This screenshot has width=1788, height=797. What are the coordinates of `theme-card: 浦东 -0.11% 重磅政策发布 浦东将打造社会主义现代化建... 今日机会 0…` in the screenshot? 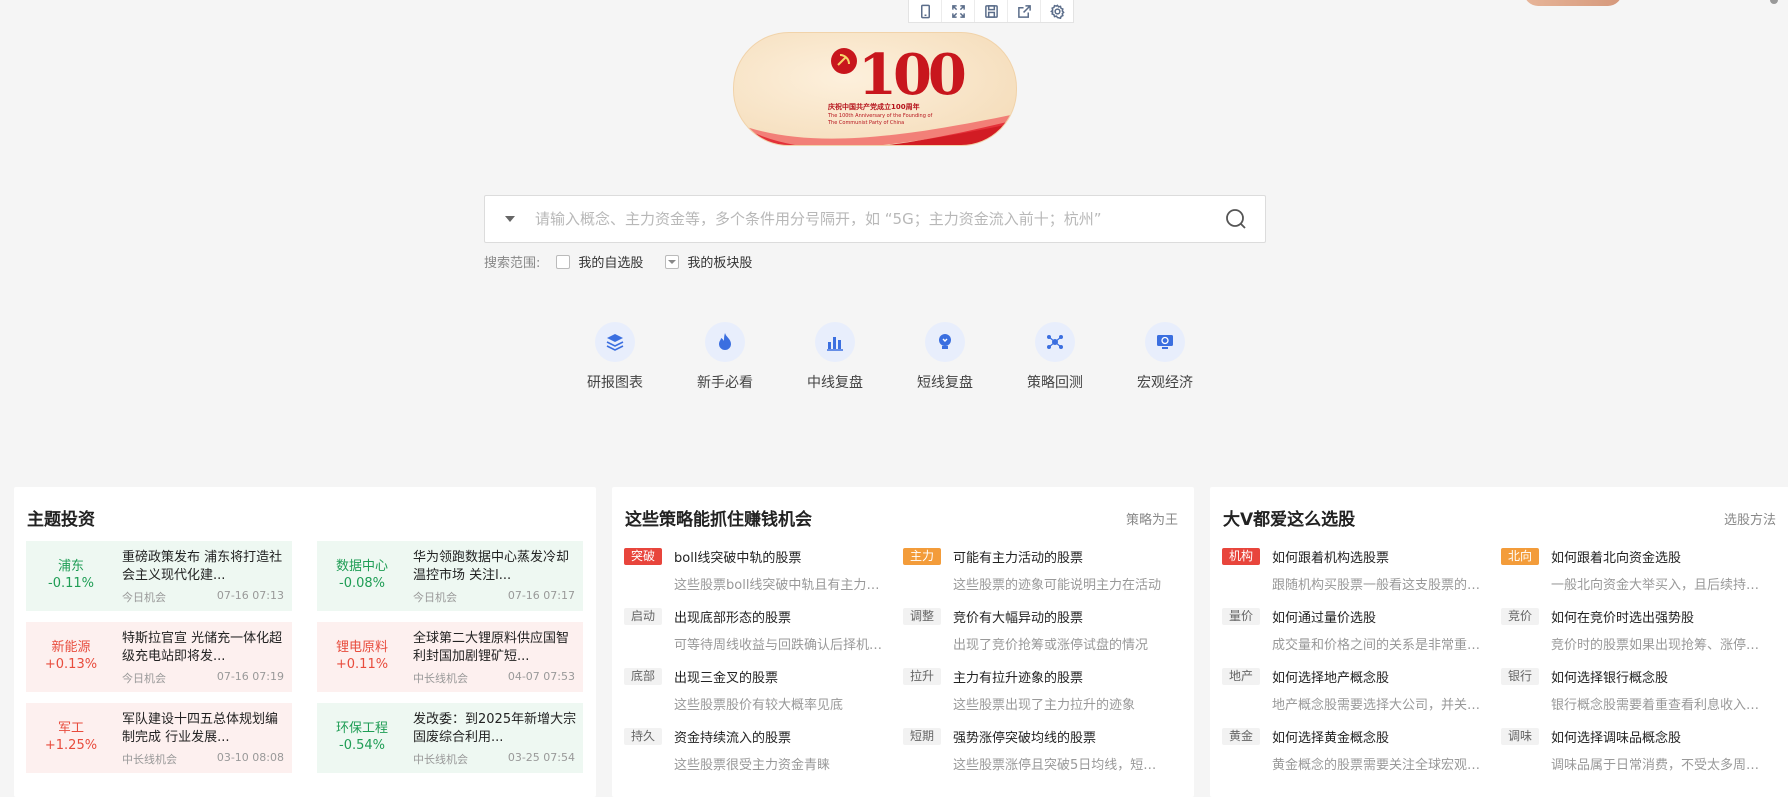 It's located at (159, 576).